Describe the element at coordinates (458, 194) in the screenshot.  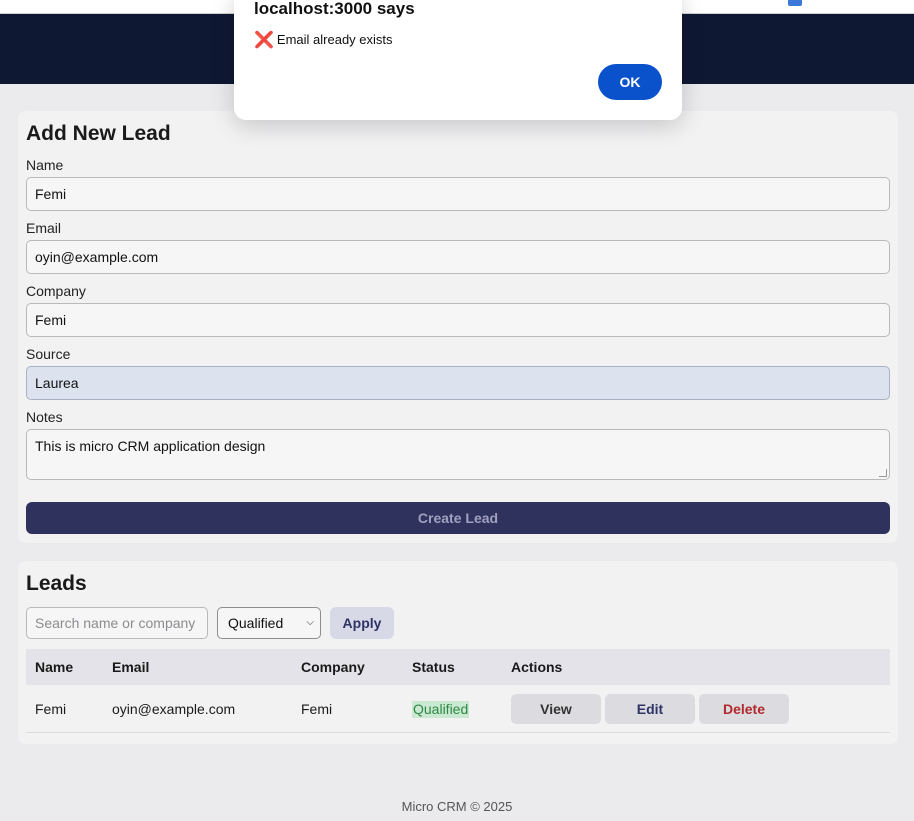
I see `name-input: Femi` at that location.